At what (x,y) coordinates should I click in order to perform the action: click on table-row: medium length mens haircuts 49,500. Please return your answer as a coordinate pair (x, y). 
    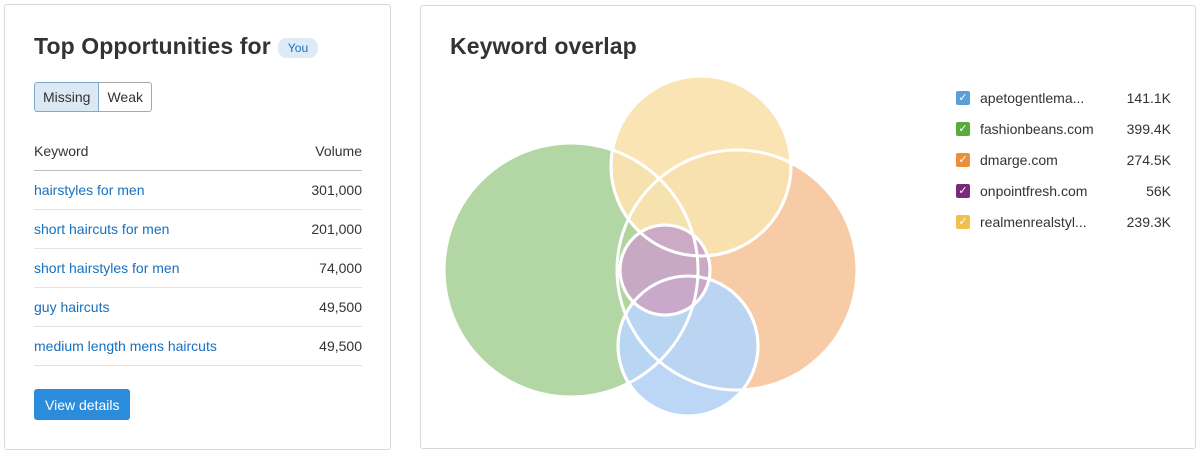
    Looking at the image, I should click on (198, 346).